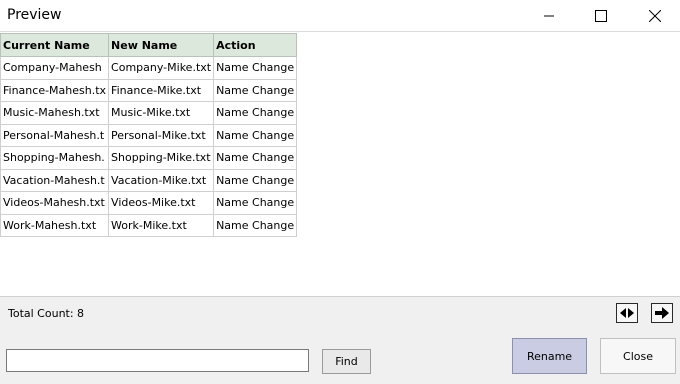  I want to click on new-name-cell: Shopping-Mike.txt, so click(161, 158).